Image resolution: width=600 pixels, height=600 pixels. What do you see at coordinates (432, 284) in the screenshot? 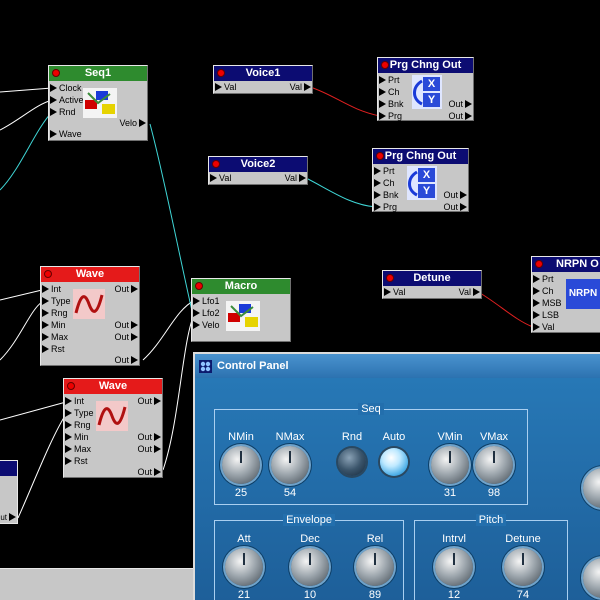
I see `detune-module: Detune Val Val` at bounding box center [432, 284].